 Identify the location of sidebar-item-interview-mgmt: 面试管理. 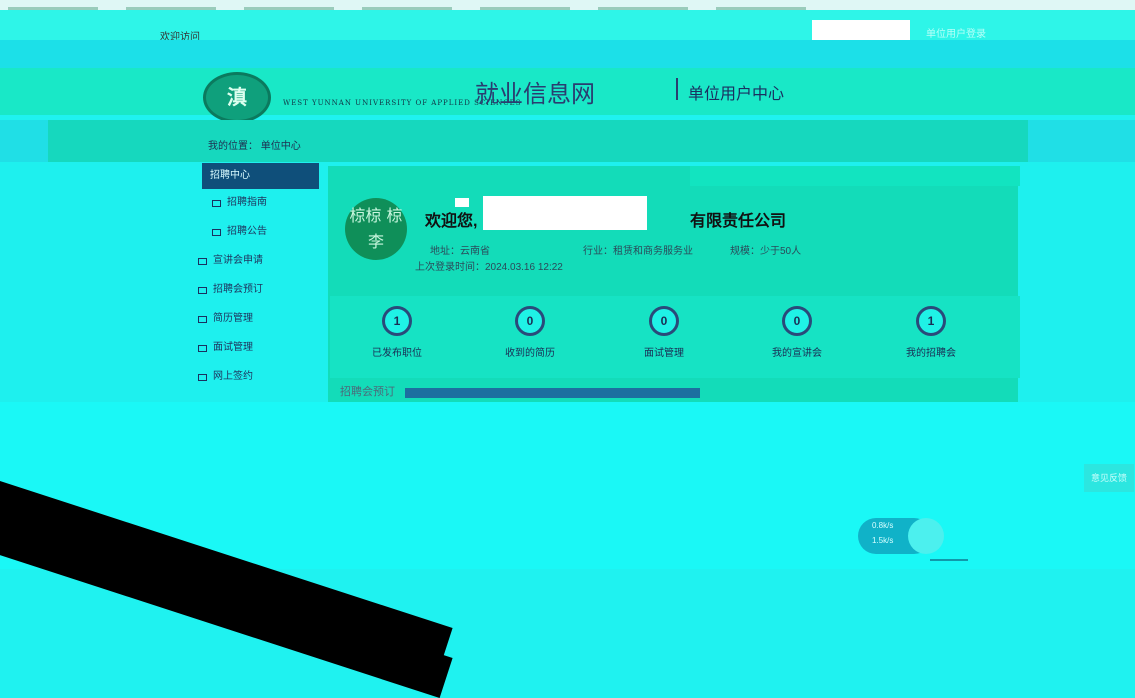
(225, 348).